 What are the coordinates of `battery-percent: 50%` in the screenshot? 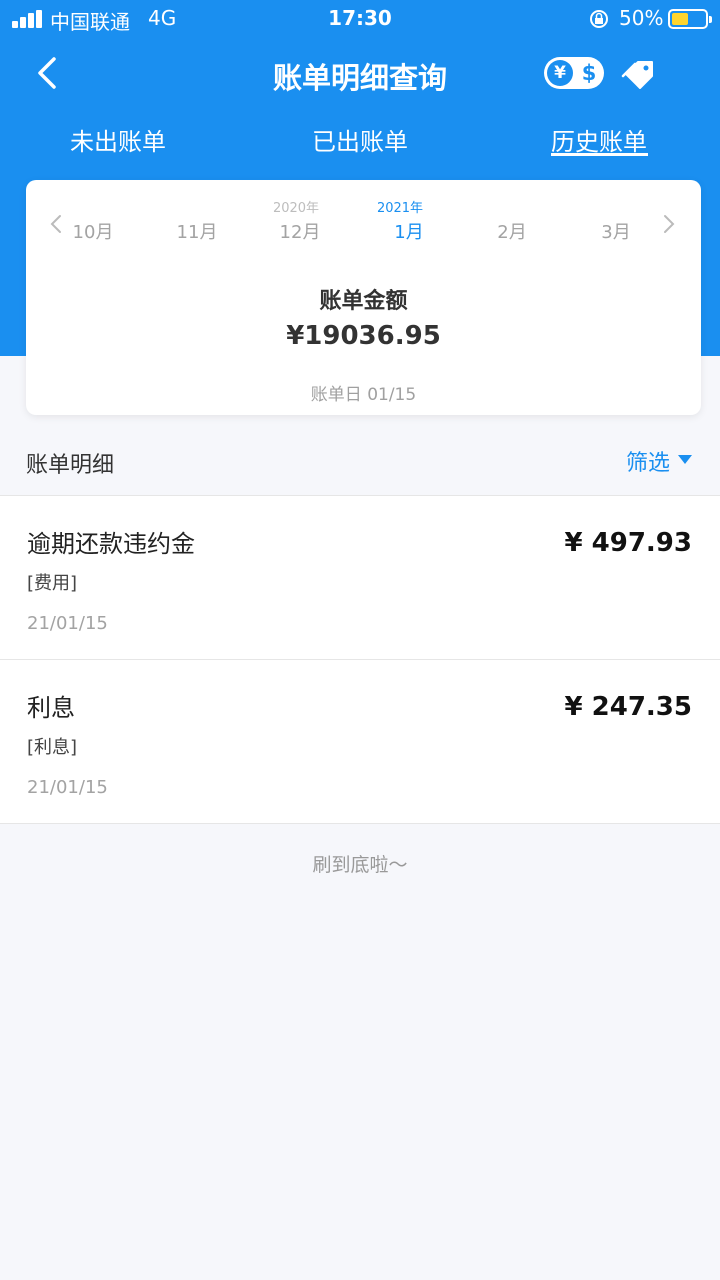 It's located at (641, 18).